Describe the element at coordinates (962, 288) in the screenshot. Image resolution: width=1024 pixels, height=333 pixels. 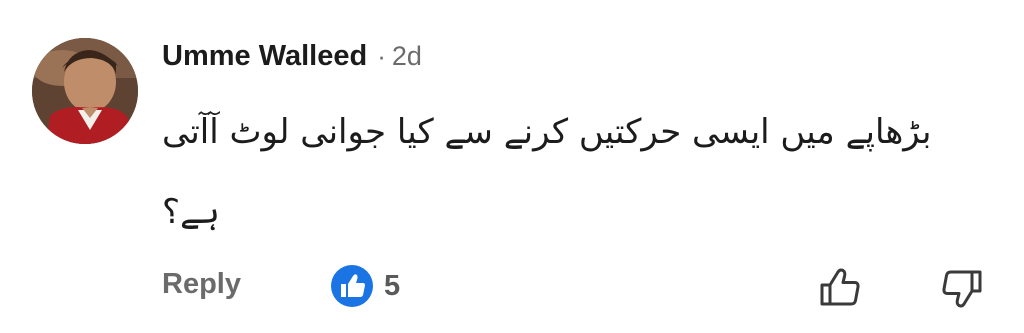
I see `thumbs-down-icon` at that location.